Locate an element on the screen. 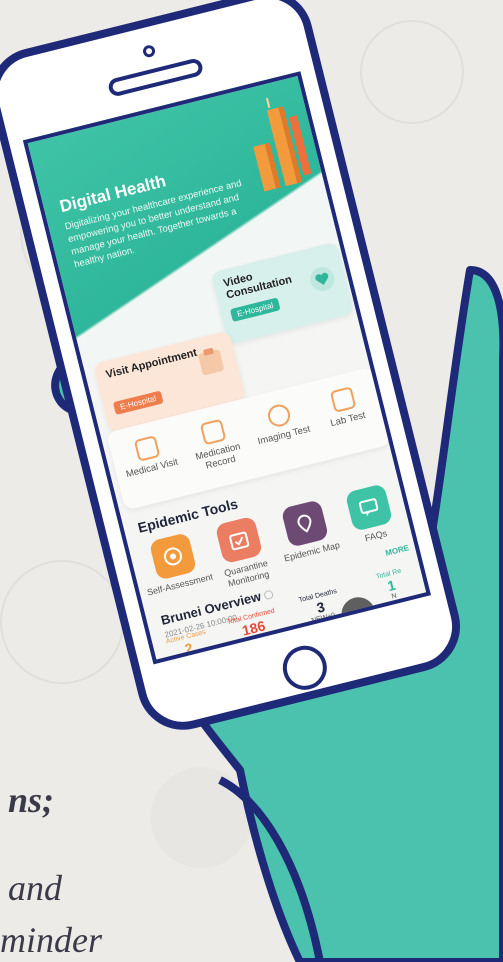 The height and width of the screenshot is (962, 503). chat-icon is located at coordinates (369, 507).